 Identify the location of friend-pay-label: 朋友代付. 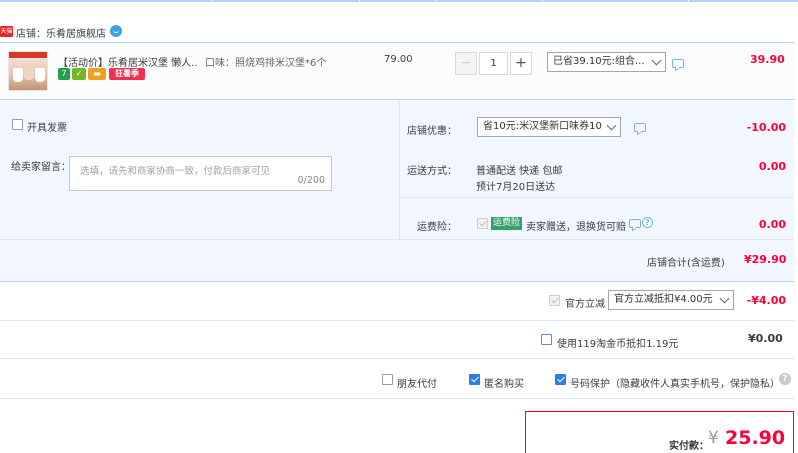
(417, 384).